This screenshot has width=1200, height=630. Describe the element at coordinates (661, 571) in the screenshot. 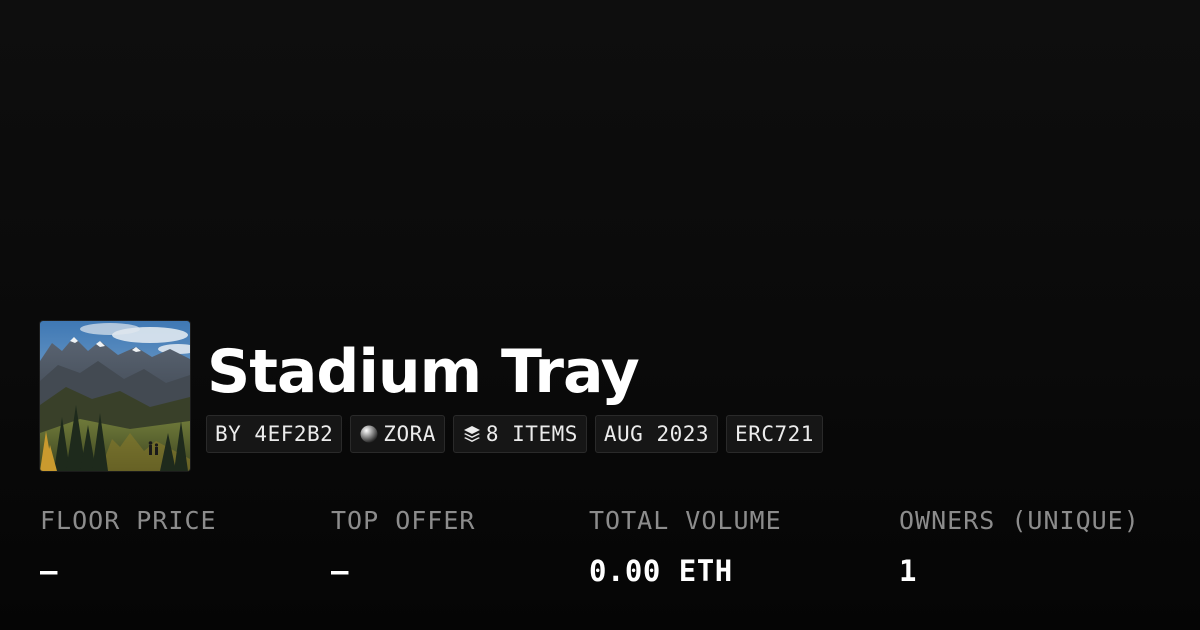

I see `total-volume-value: 0.00 ETH` at that location.